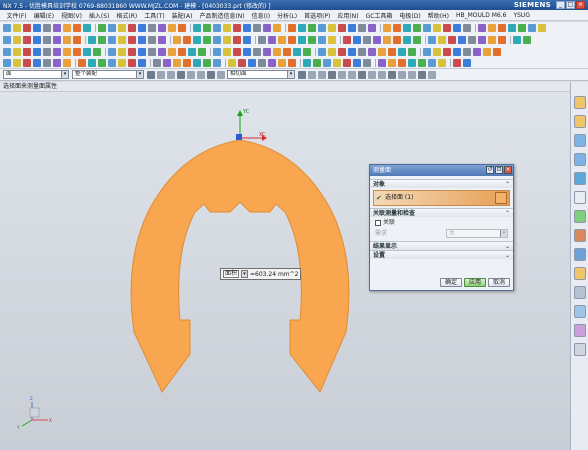 The height and width of the screenshot is (450, 588). I want to click on associate-checkbox, so click(378, 222).